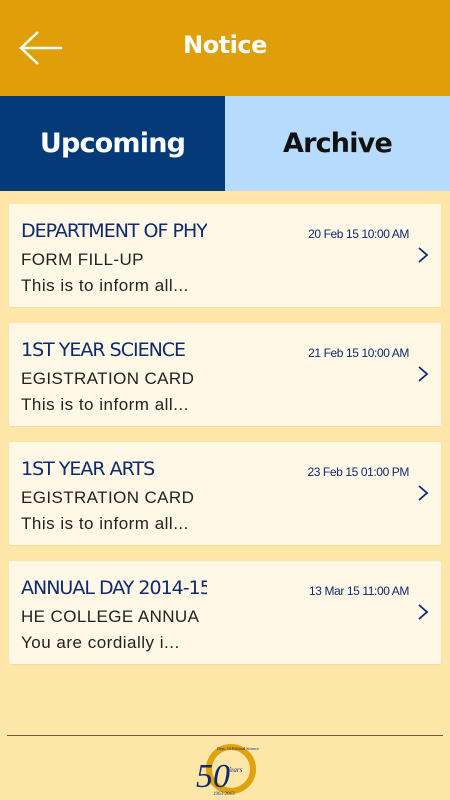 Image resolution: width=450 pixels, height=800 pixels. Describe the element at coordinates (238, 748) in the screenshot. I see `logo-arc-text: Dept. Of Political Science` at that location.